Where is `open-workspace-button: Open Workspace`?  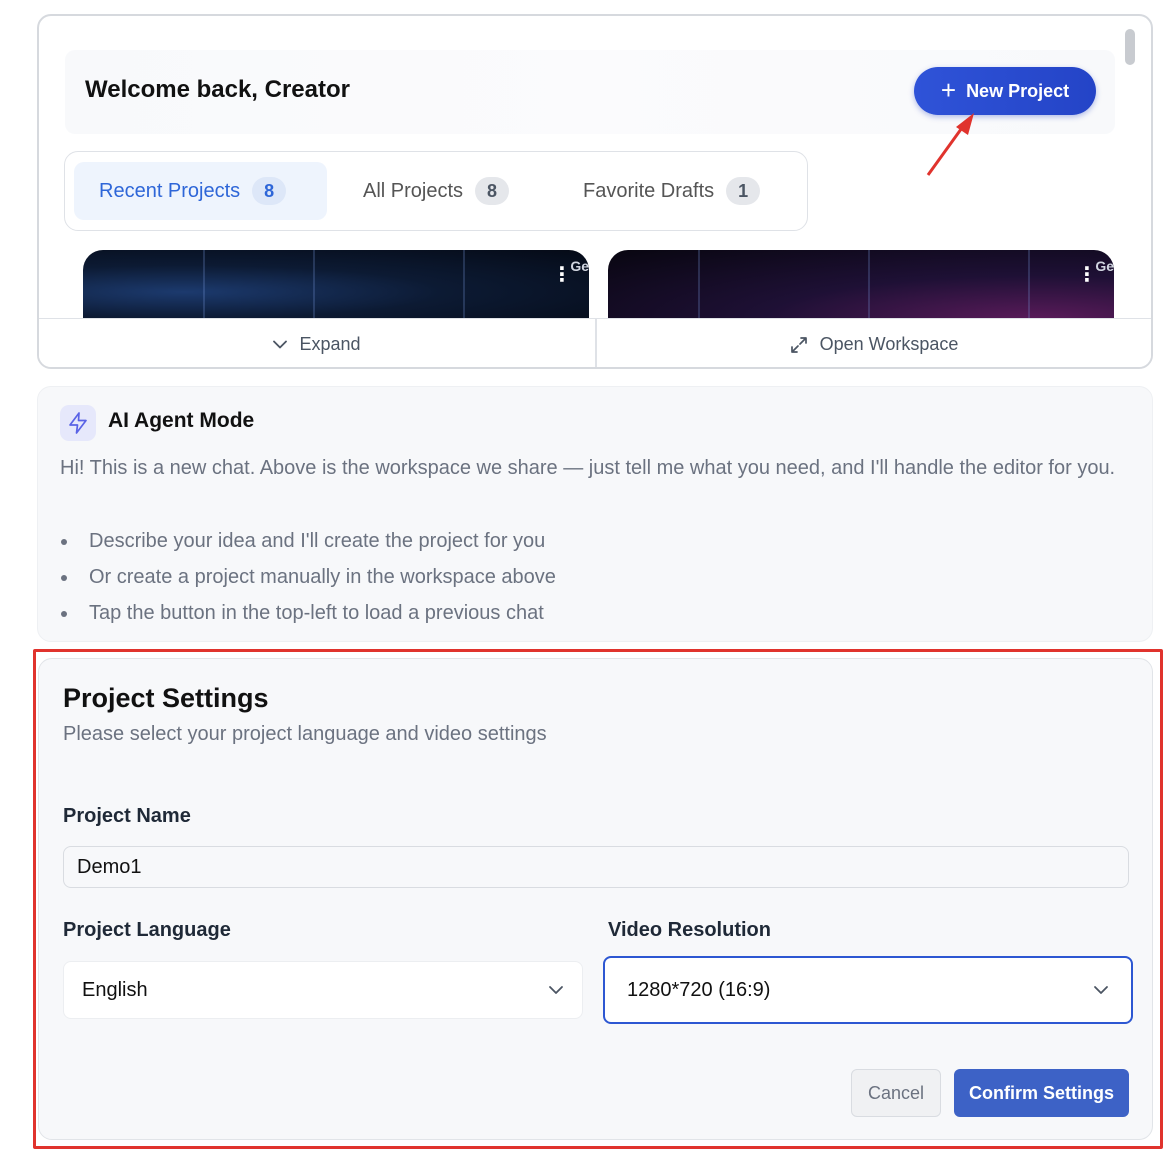
open-workspace-button: Open Workspace is located at coordinates (874, 343).